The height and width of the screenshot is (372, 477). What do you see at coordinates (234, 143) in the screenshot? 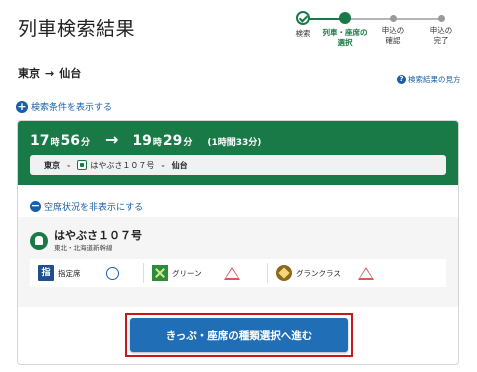
I see `duration: (1時間33分)` at bounding box center [234, 143].